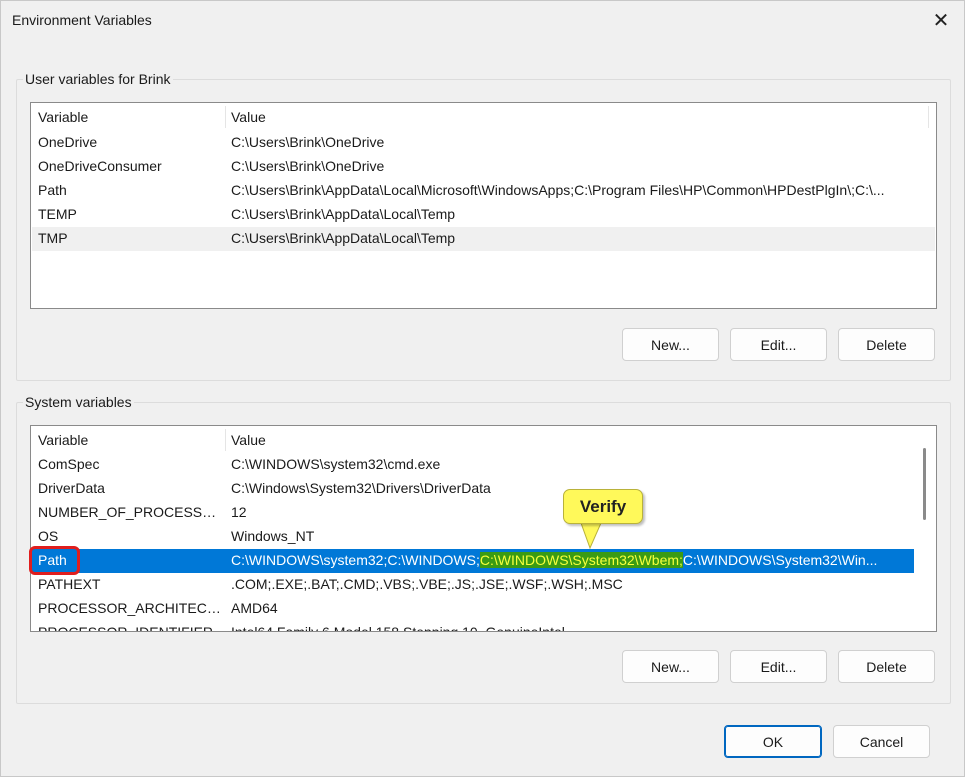  Describe the element at coordinates (100, 166) in the screenshot. I see `variable-name: OneDriveConsumer` at that location.